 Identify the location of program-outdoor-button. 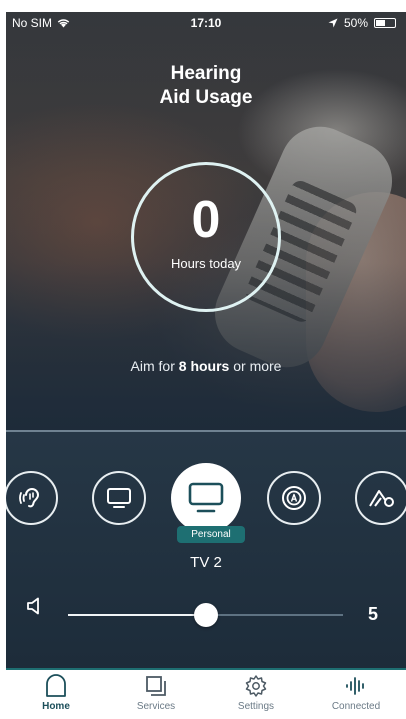
(380, 498).